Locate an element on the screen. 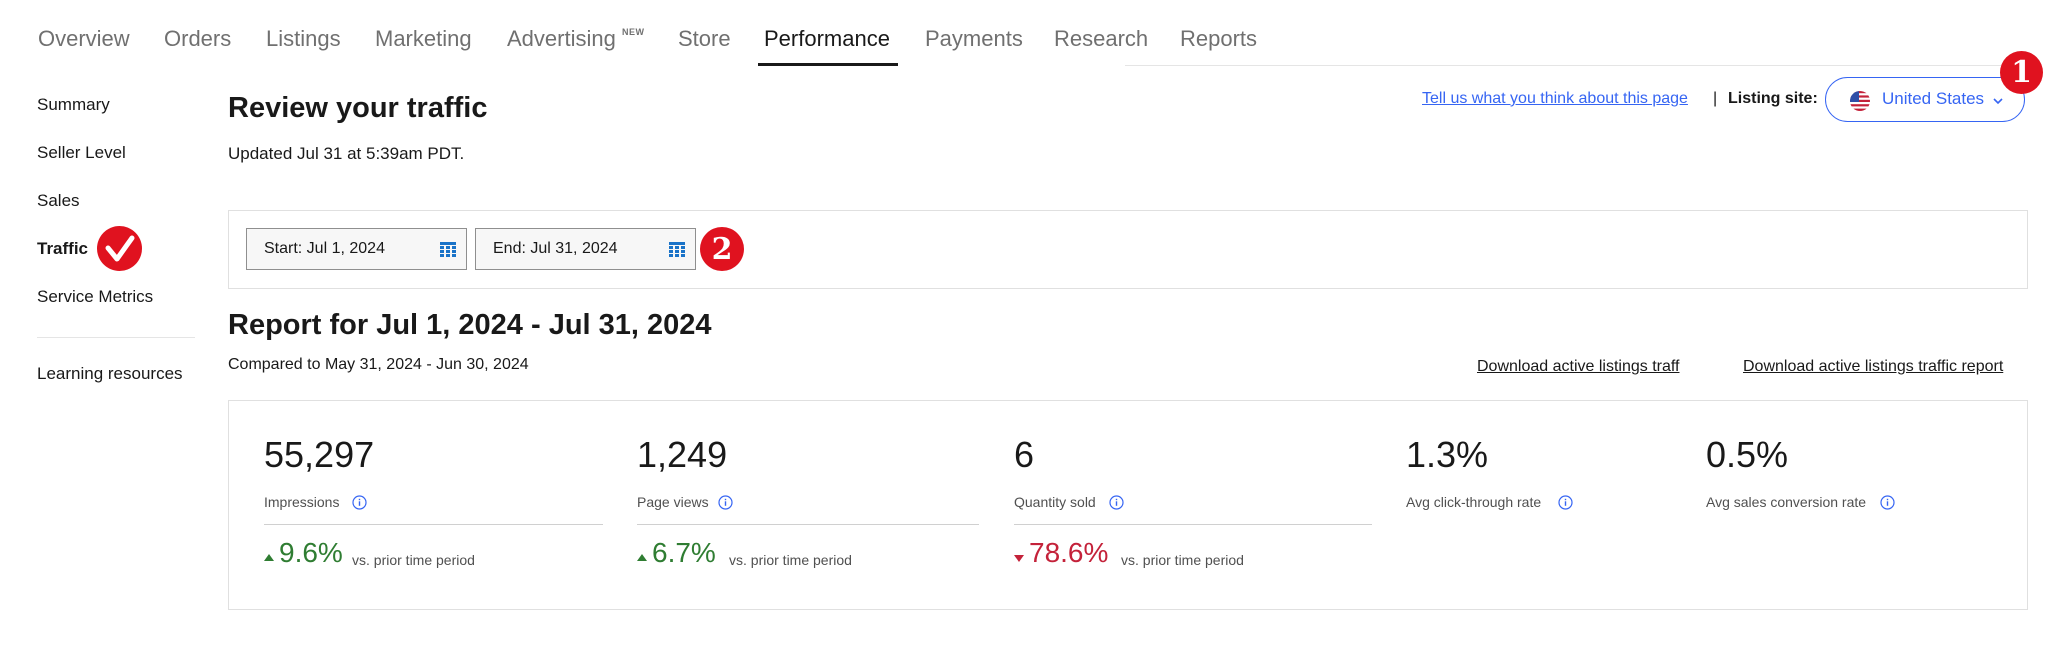 The height and width of the screenshot is (663, 2065). feedback-link: Tell us what you think about this page is located at coordinates (1555, 99).